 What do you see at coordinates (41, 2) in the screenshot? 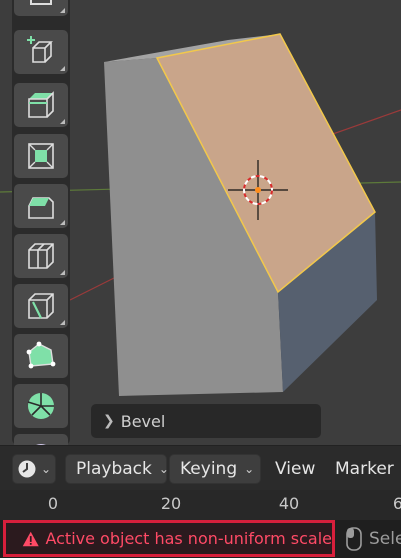
I see `transform-tool-icon` at bounding box center [41, 2].